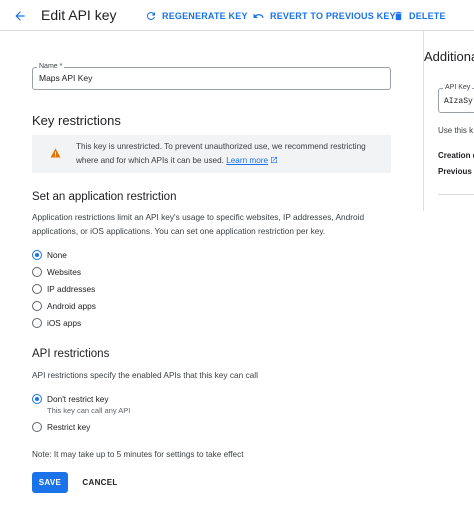 This screenshot has height=522, width=474. What do you see at coordinates (456, 155) in the screenshot?
I see `creation-date-label: Creation d` at bounding box center [456, 155].